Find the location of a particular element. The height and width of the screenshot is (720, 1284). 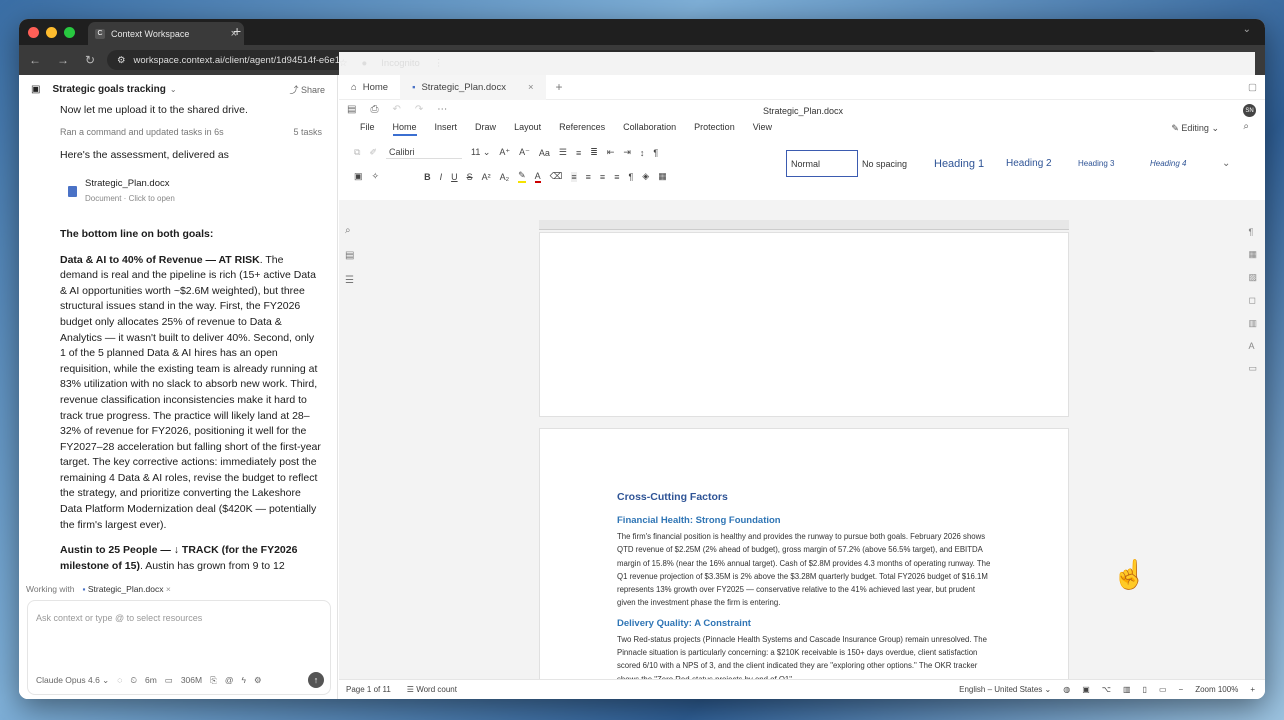

eraser-icon: ⌫ is located at coordinates (556, 176).